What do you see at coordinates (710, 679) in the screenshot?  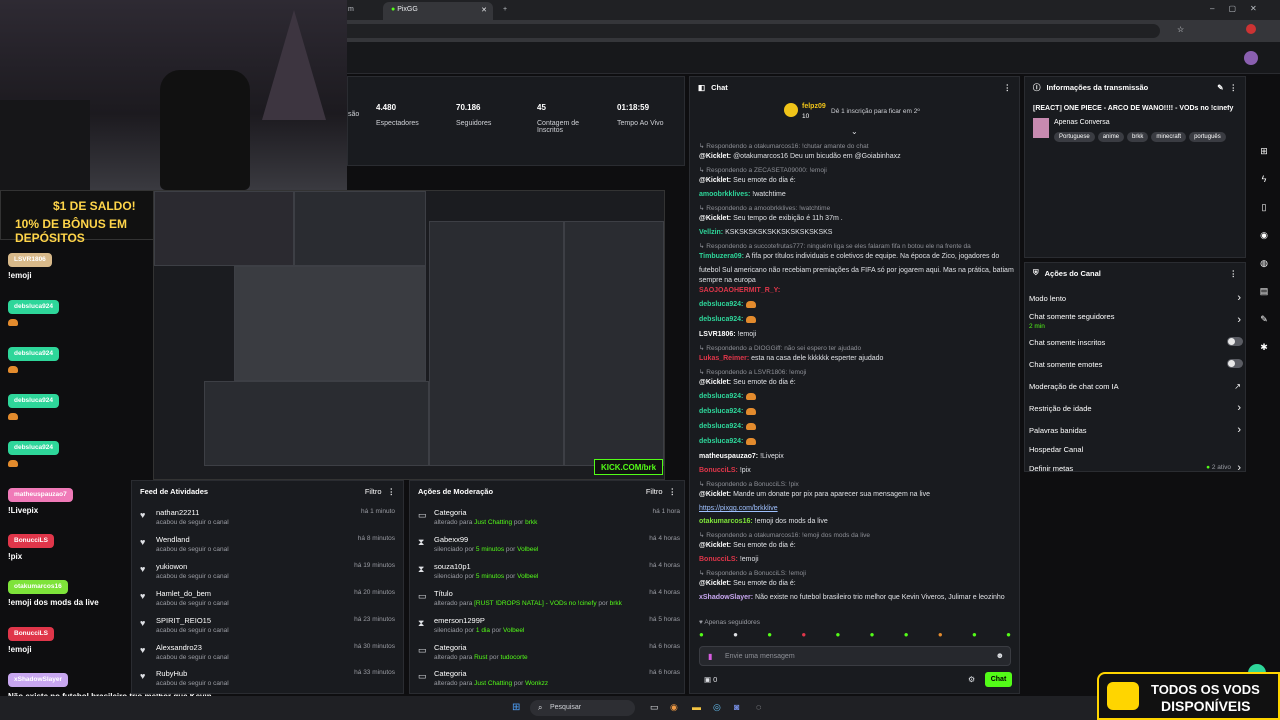 I see `points-display: ▣ 0` at bounding box center [710, 679].